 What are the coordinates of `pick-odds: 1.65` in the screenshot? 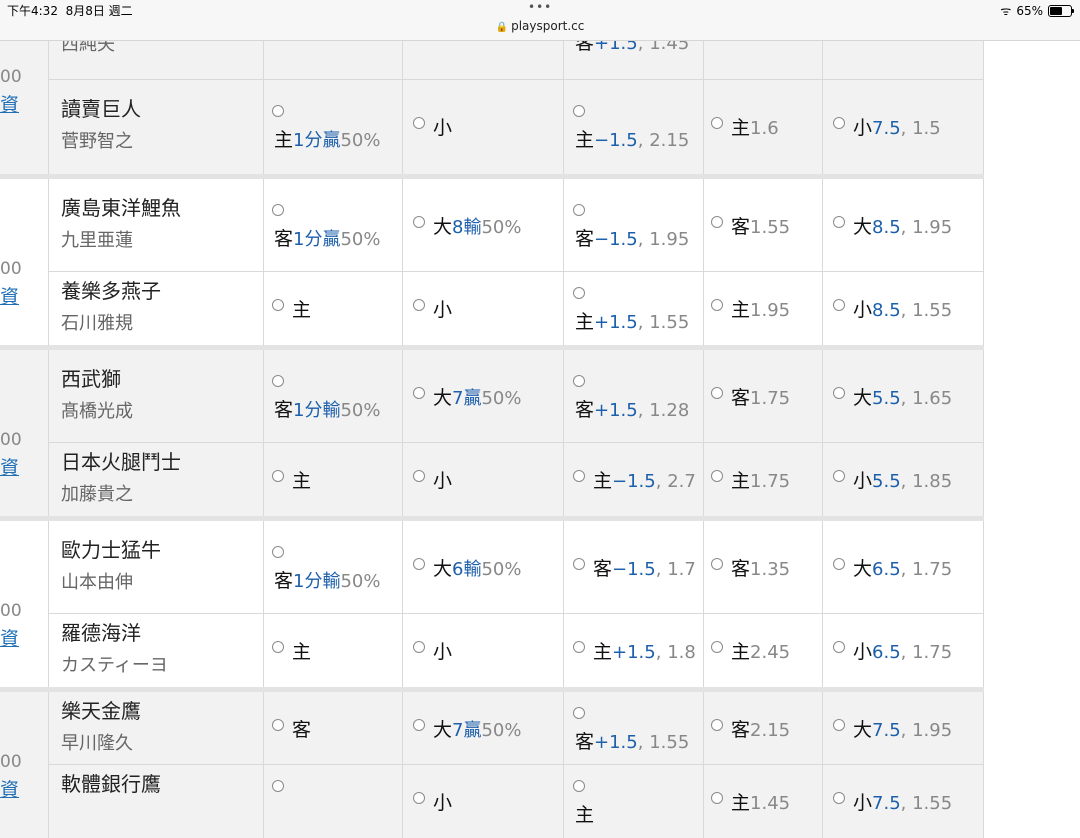 It's located at (932, 398).